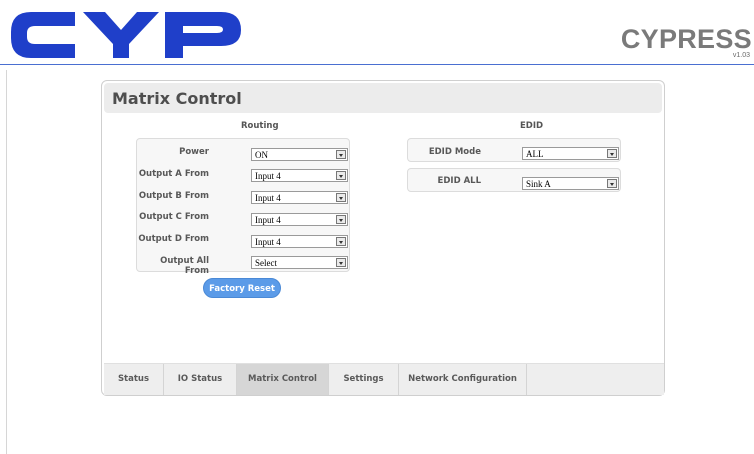 The height and width of the screenshot is (454, 754). Describe the element at coordinates (268, 198) in the screenshot. I see `output-b-select-value: Input 4` at that location.